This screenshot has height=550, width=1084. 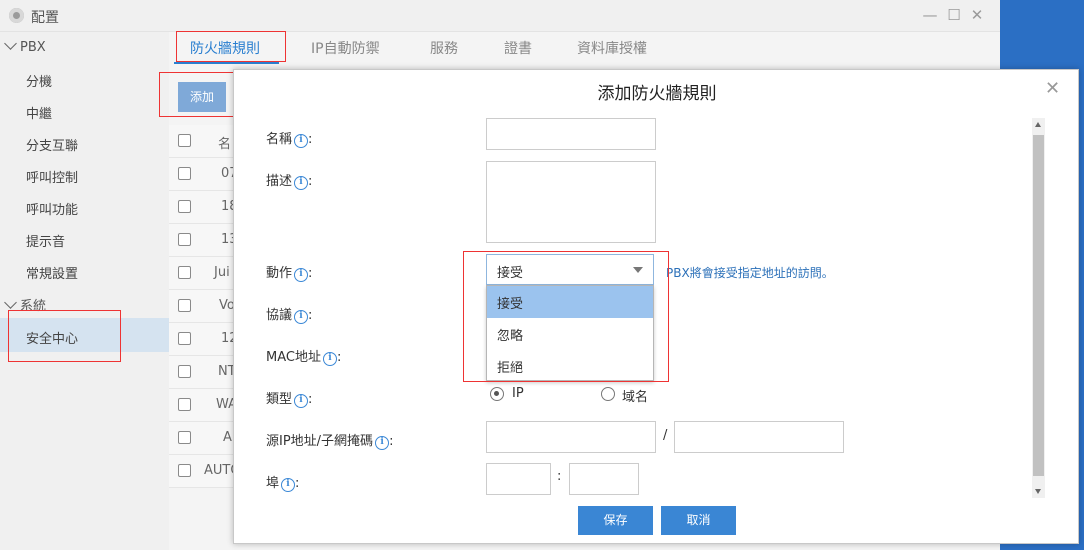 What do you see at coordinates (184, 140) in the screenshot?
I see `select-all-checkbox` at bounding box center [184, 140].